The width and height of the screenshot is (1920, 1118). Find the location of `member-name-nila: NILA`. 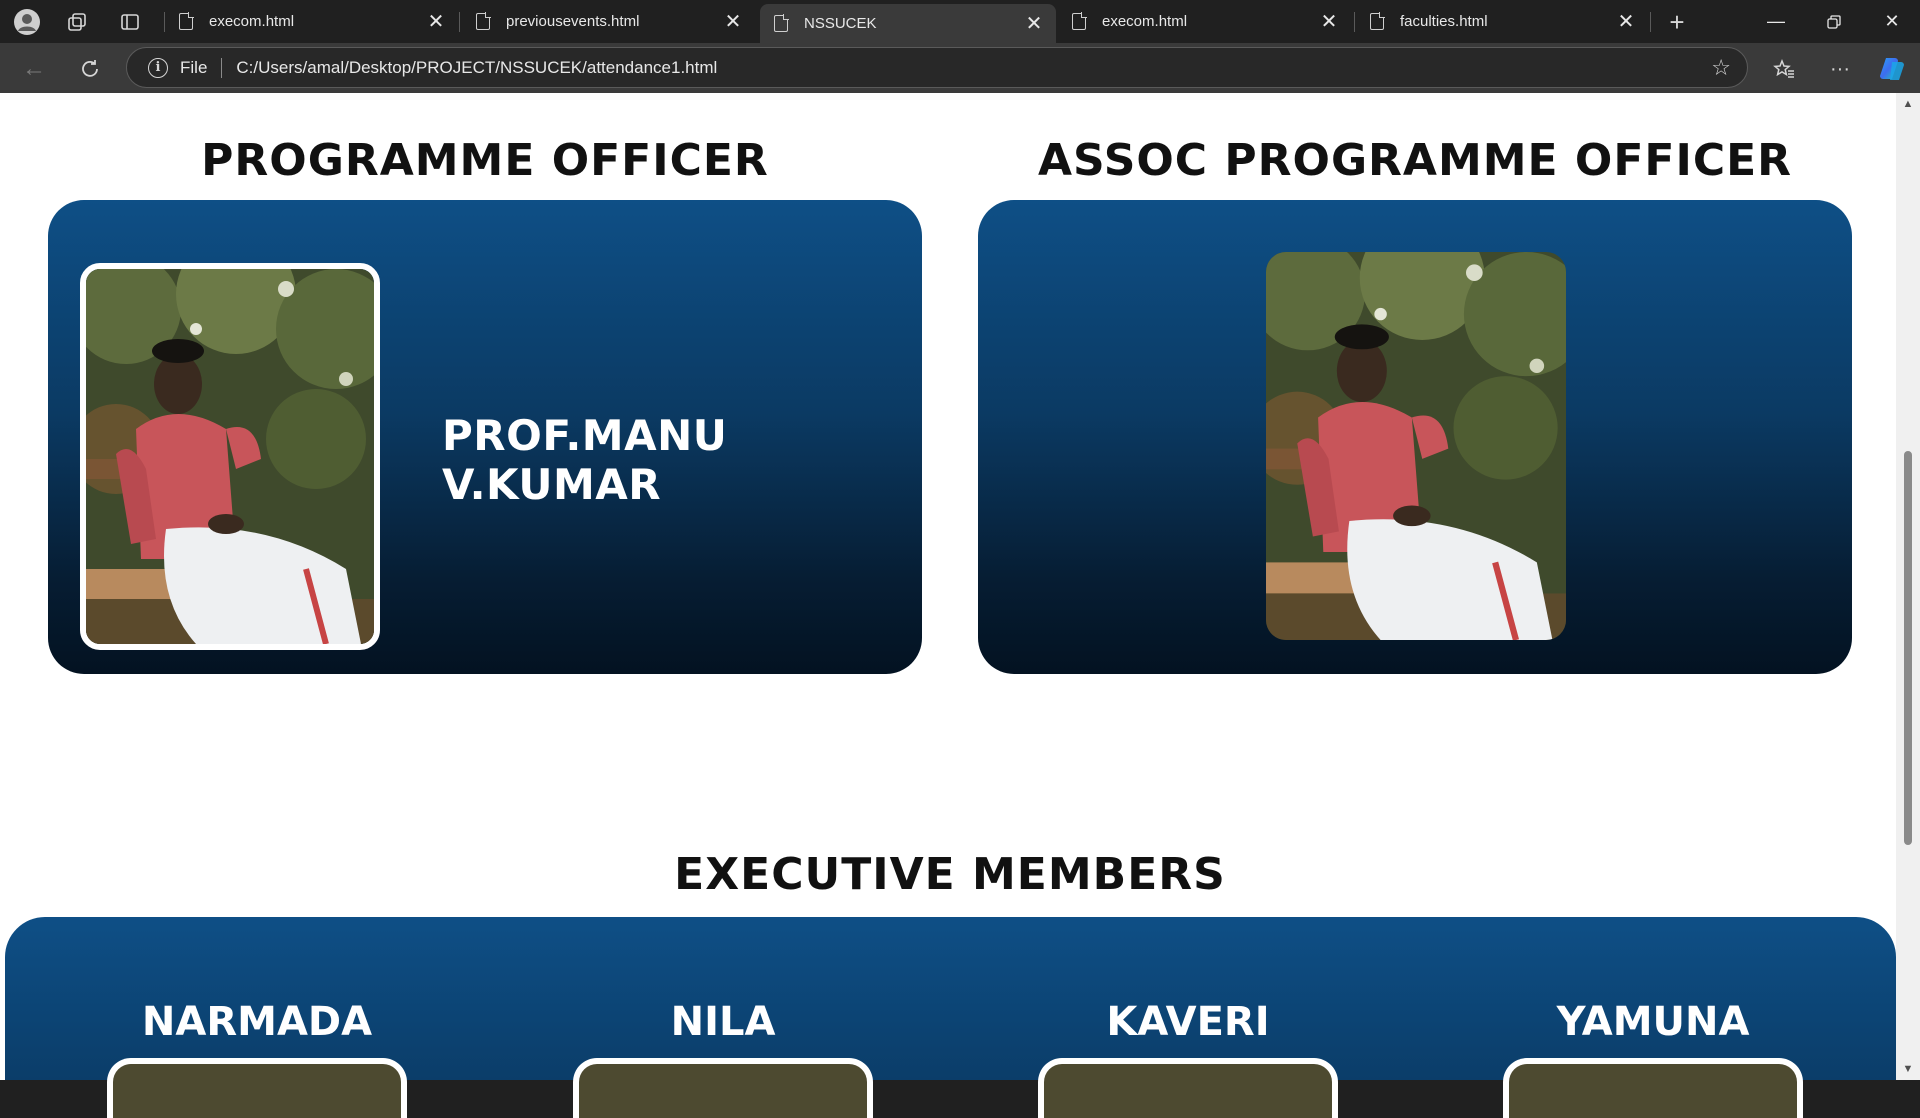

member-name-nila: NILA is located at coordinates (723, 1022).